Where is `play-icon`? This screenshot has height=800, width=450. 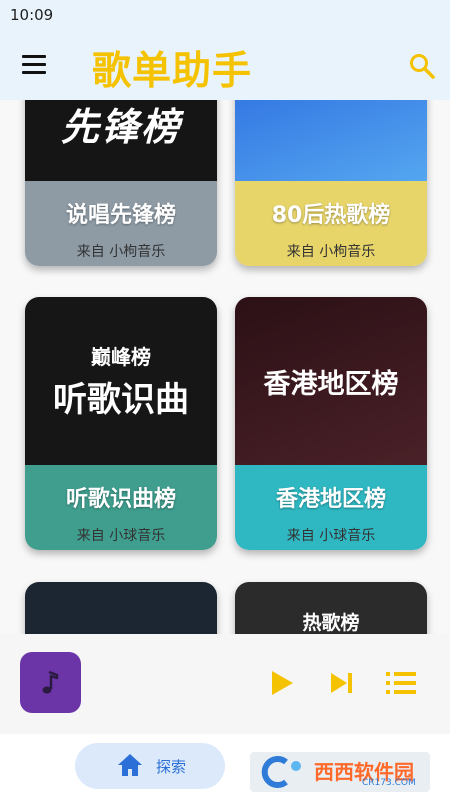 play-icon is located at coordinates (282, 683).